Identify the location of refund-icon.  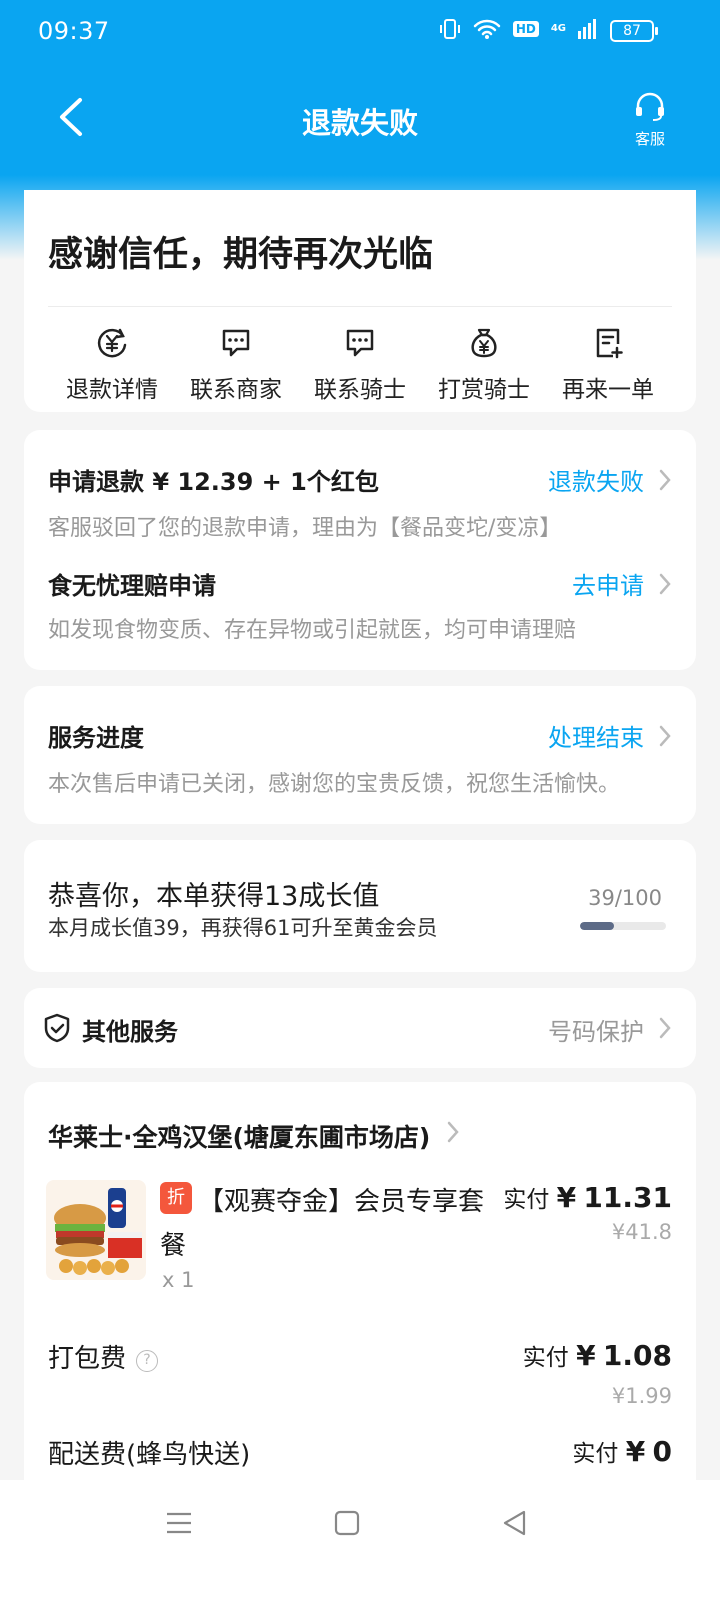
(112, 343).